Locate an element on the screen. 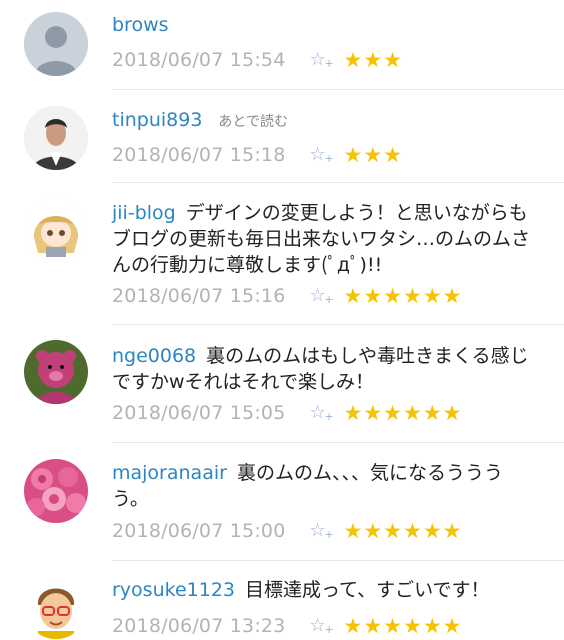  username-link: majoranaair is located at coordinates (169, 473).